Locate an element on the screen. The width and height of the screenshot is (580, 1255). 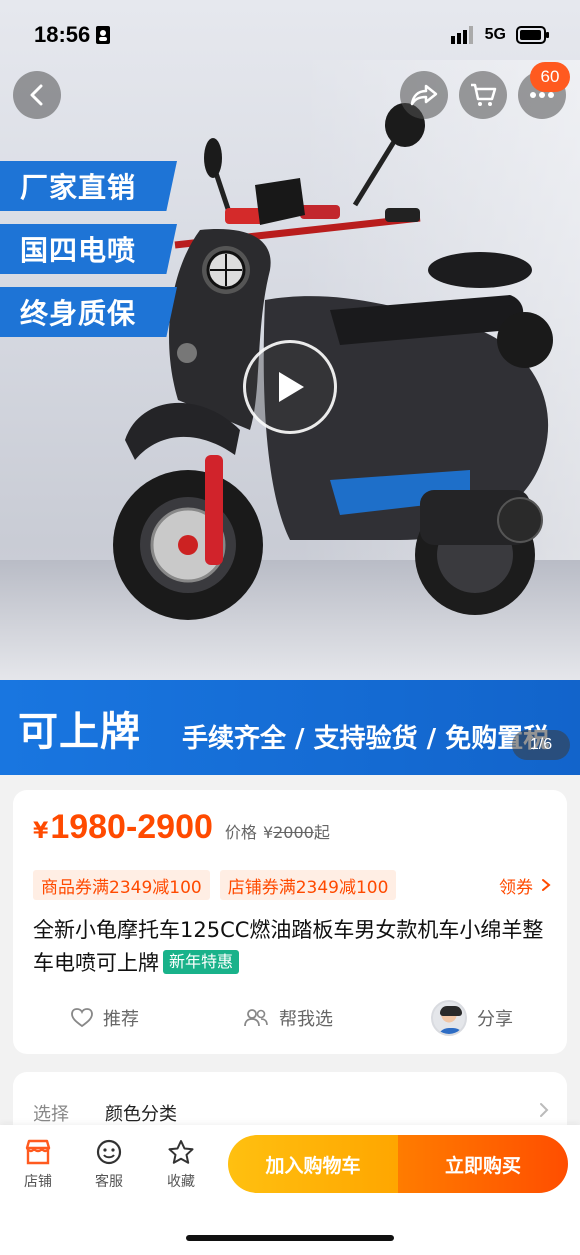
spec-value: 颜色分类 is located at coordinates (141, 1114).